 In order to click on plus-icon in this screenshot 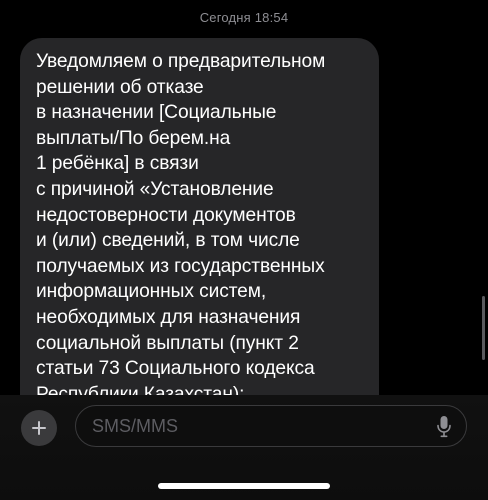, I will do `click(39, 428)`.